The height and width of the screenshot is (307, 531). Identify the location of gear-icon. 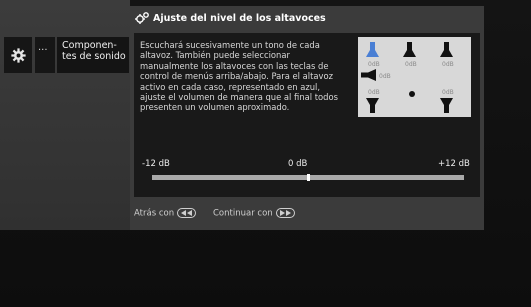
(18, 55).